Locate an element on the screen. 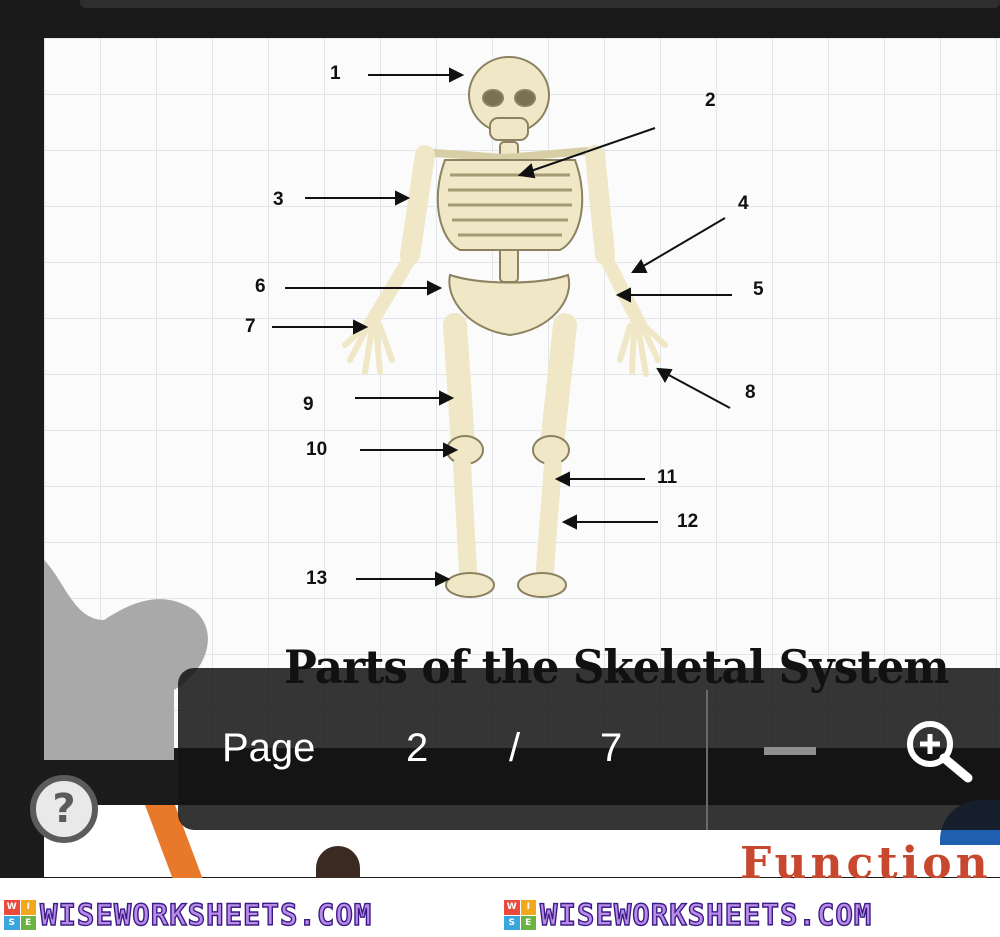 The width and height of the screenshot is (1000, 937). label-6: 6 is located at coordinates (260, 286).